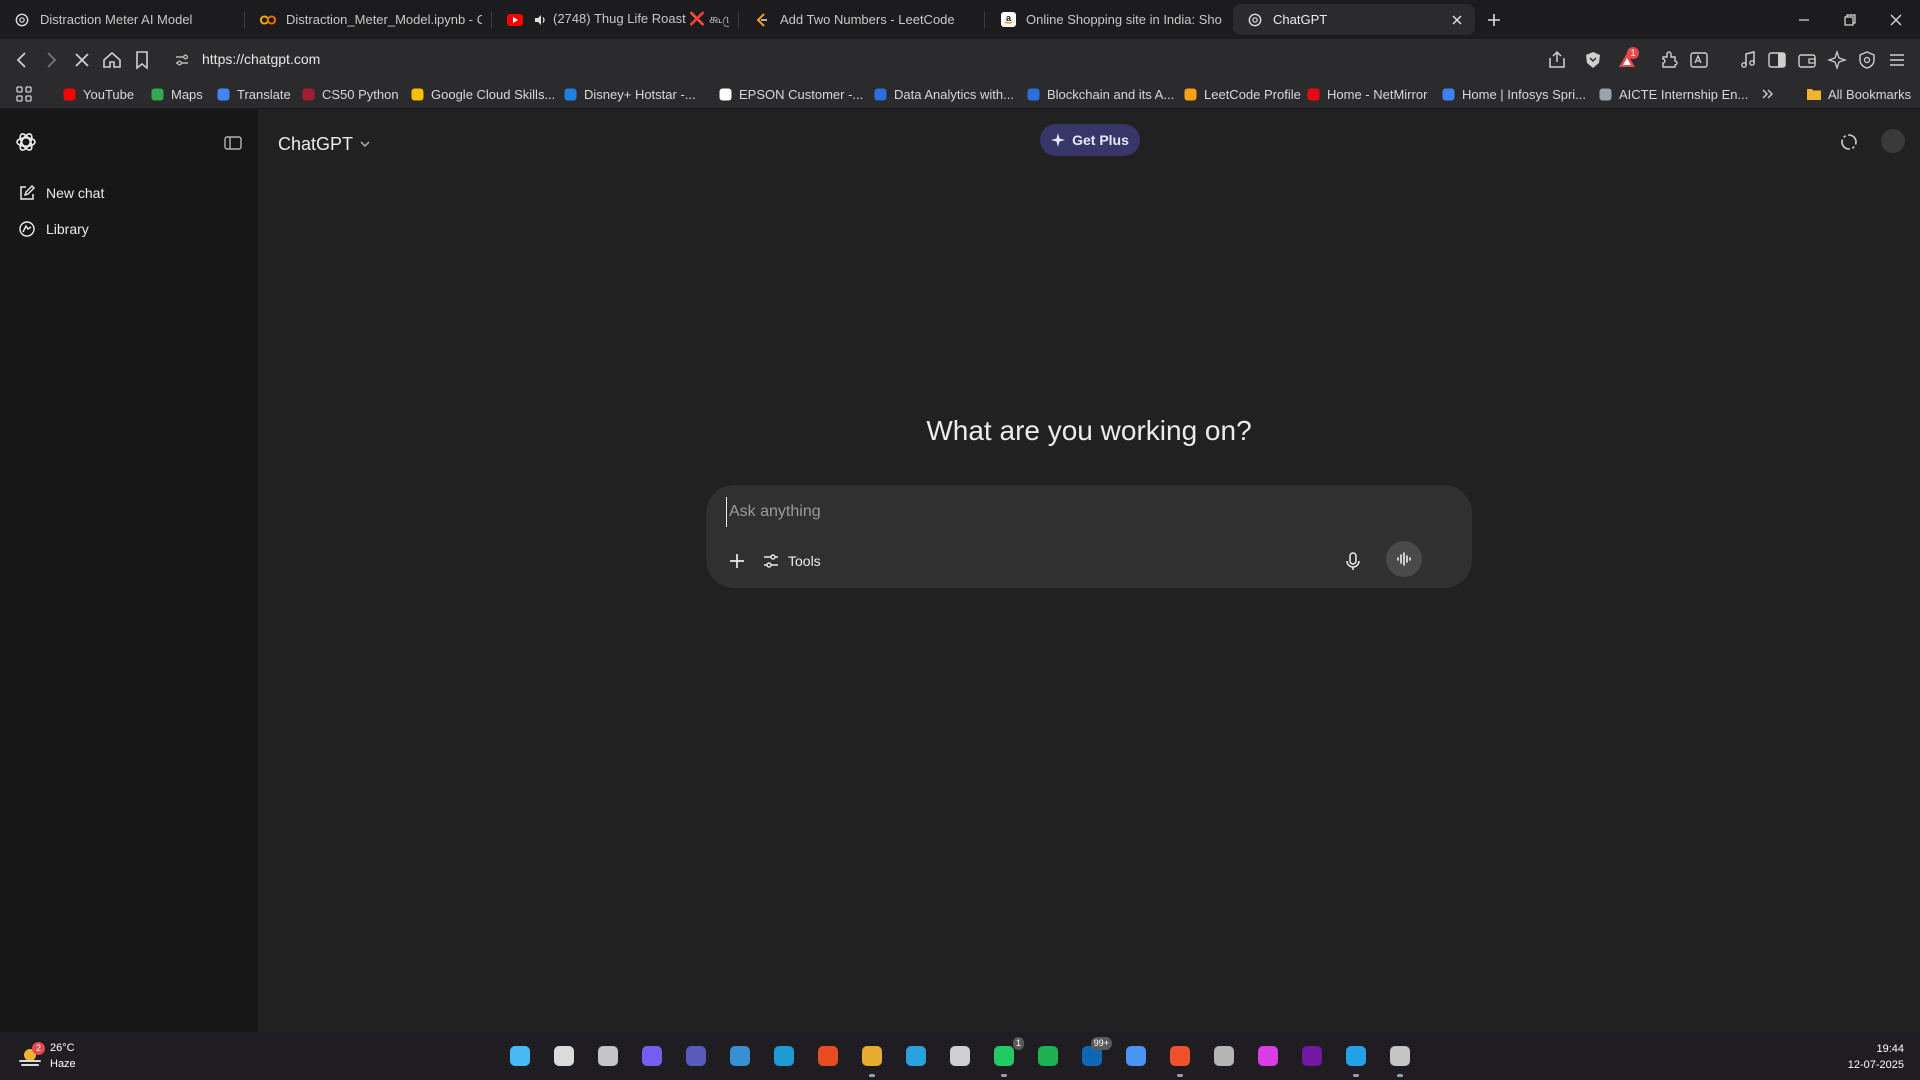 This screenshot has width=1920, height=1080. What do you see at coordinates (873, 60) in the screenshot?
I see `address-bar: https://chatgpt.com` at bounding box center [873, 60].